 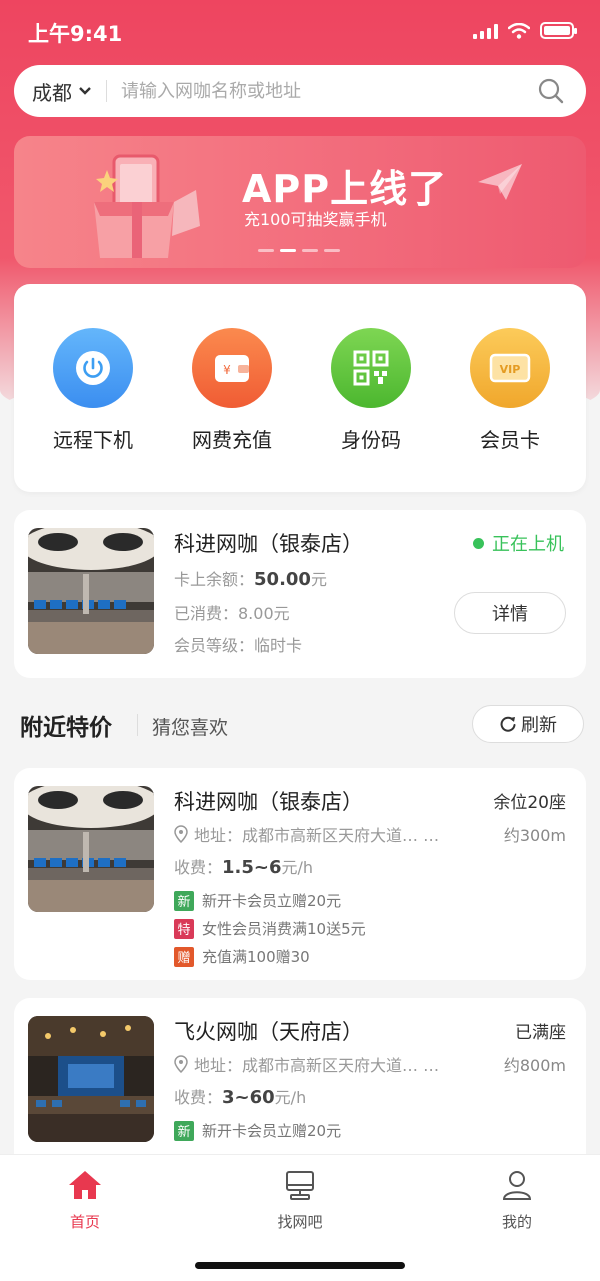 I want to click on section-subtitle: 猜您喜欢, so click(x=190, y=728).